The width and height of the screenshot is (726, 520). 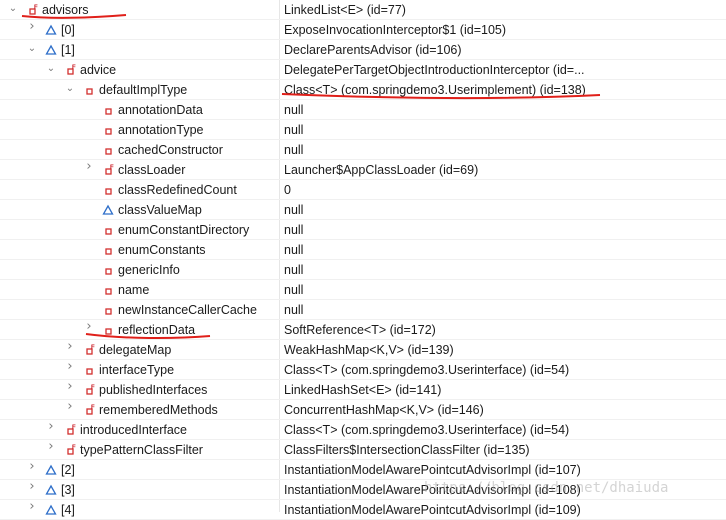 What do you see at coordinates (363, 290) in the screenshot?
I see `tree-row: name null` at bounding box center [363, 290].